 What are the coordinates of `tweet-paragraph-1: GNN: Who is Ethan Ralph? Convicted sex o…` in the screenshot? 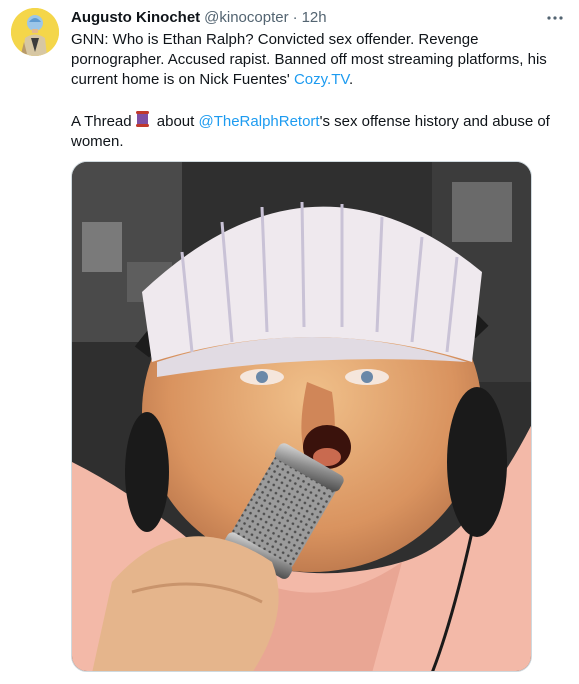 It's located at (321, 60).